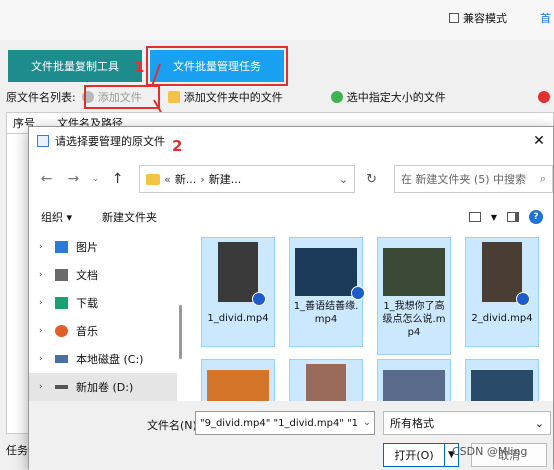 This screenshot has width=554, height=470. Describe the element at coordinates (56, 217) in the screenshot. I see `organize-menu: 组织 ▾` at that location.